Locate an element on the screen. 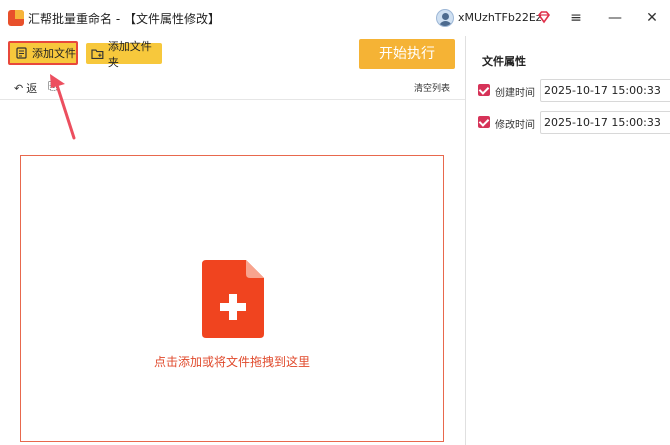 The height and width of the screenshot is (445, 670). undo-label: 返 is located at coordinates (32, 88).